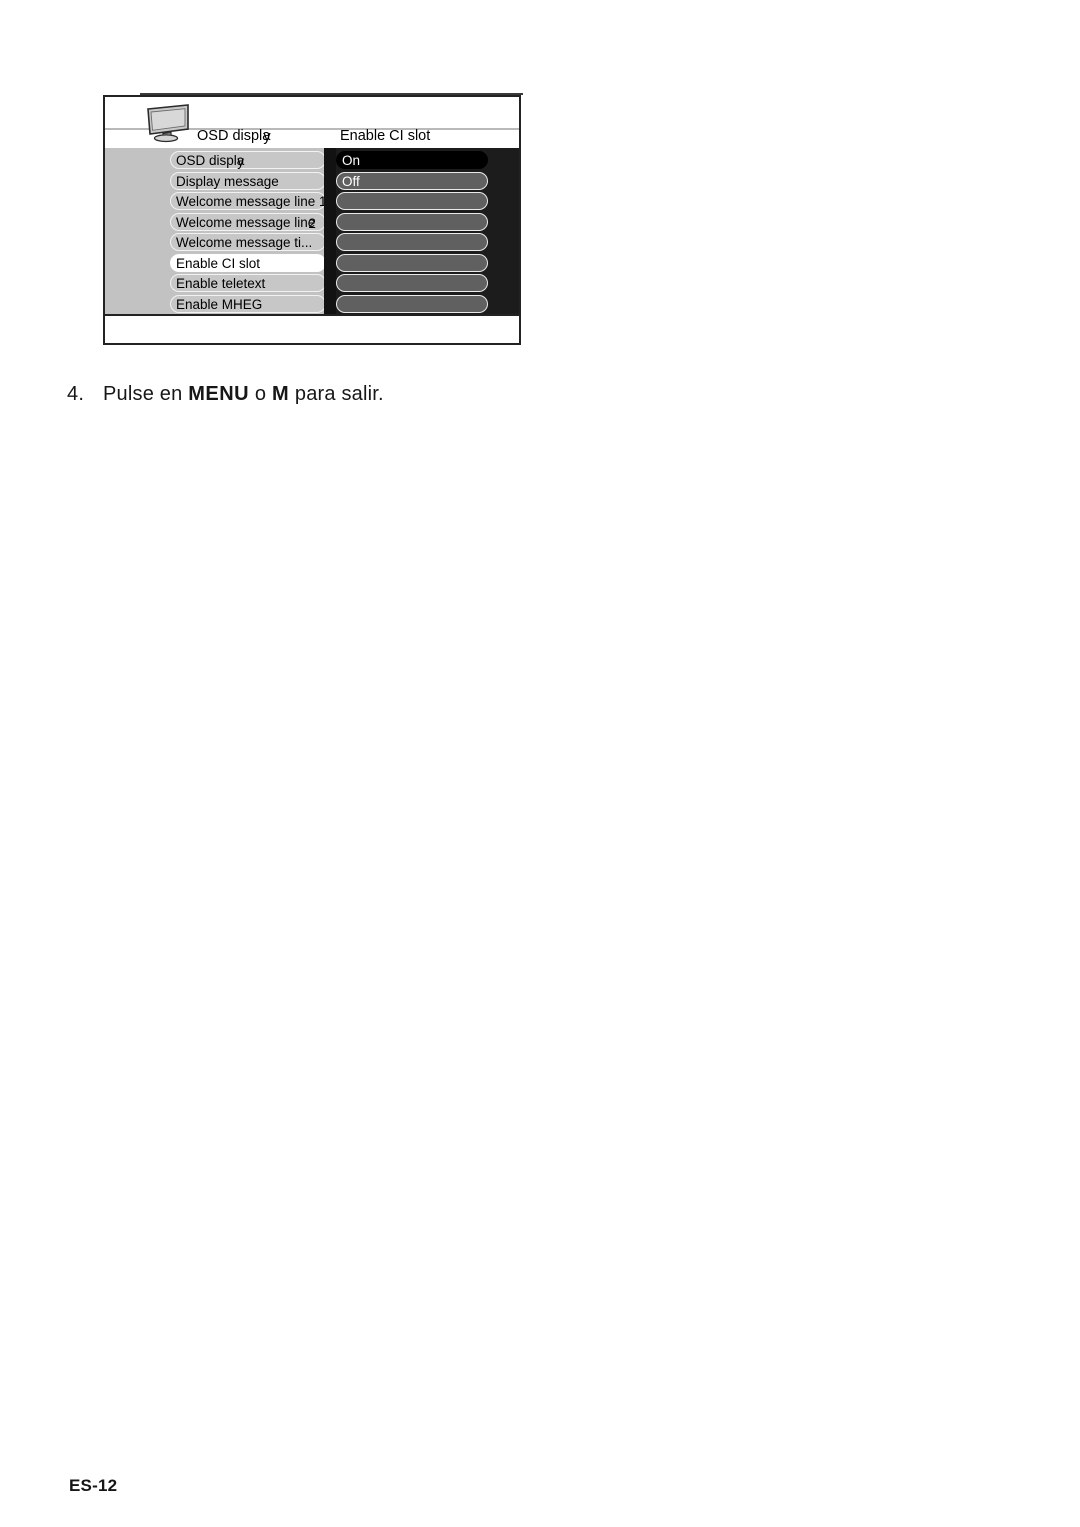 This screenshot has width=1080, height=1527. I want to click on step-number: 4., so click(76, 394).